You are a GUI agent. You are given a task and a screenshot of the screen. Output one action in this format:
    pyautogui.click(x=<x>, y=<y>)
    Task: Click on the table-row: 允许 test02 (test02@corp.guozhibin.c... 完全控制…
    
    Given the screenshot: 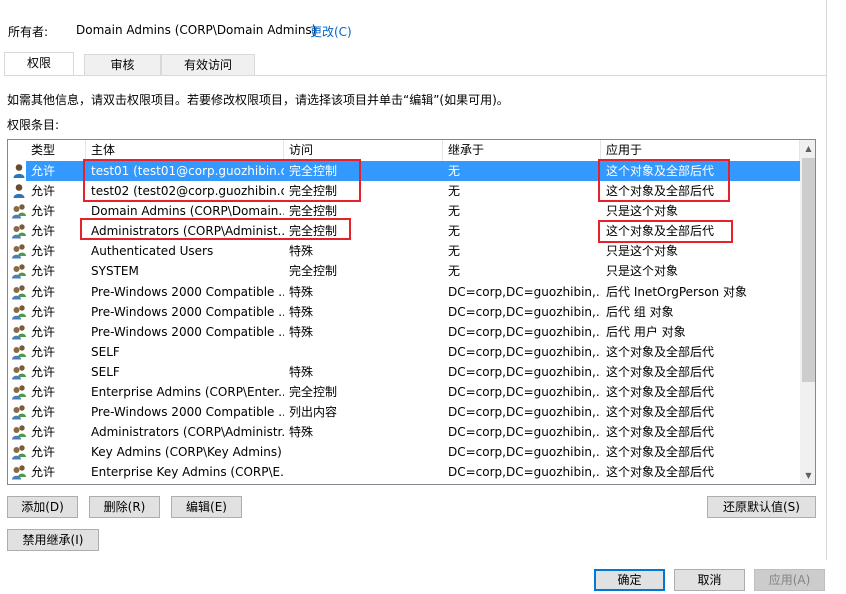 What is the action you would take?
    pyautogui.click(x=404, y=191)
    